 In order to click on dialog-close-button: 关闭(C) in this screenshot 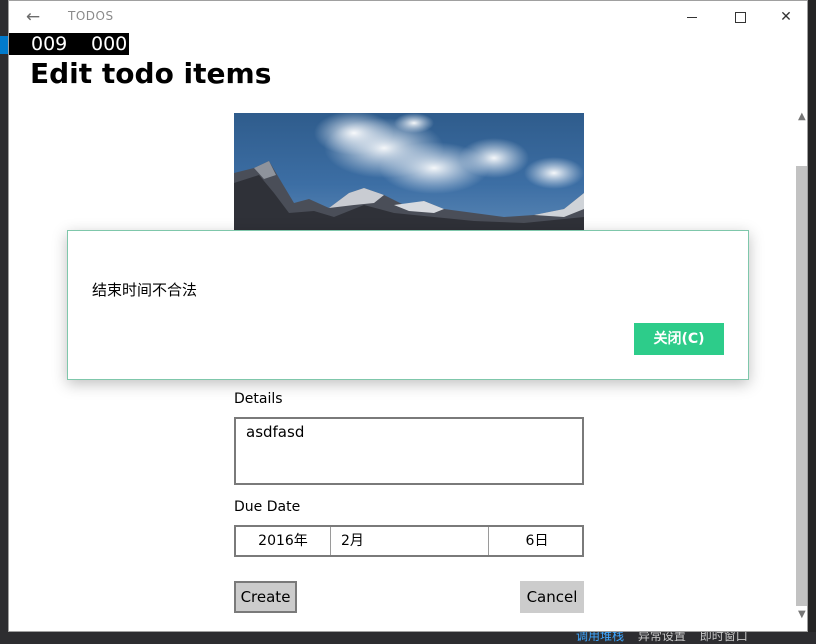, I will do `click(679, 339)`.